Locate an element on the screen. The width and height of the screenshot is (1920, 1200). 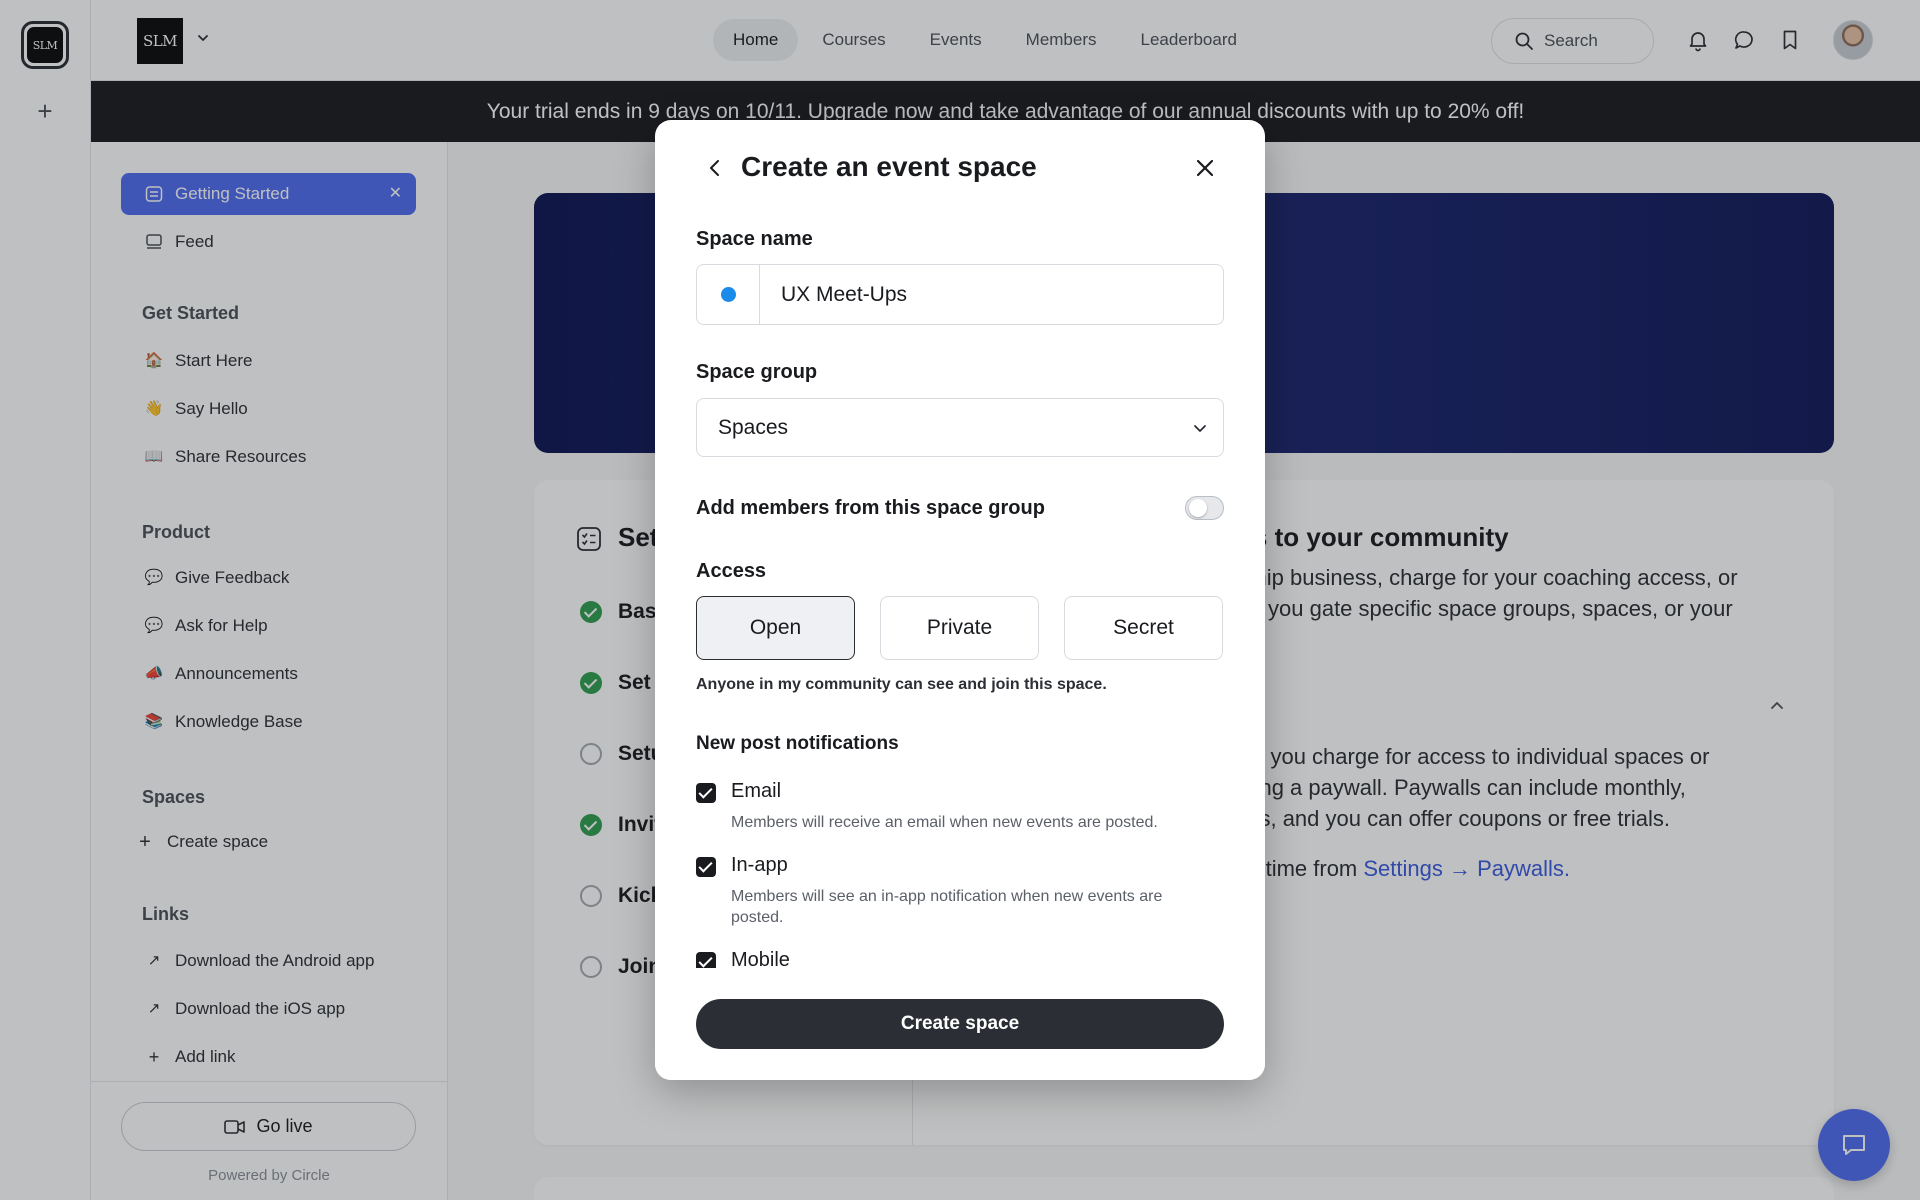
access-open-option: Open is located at coordinates (775, 628).